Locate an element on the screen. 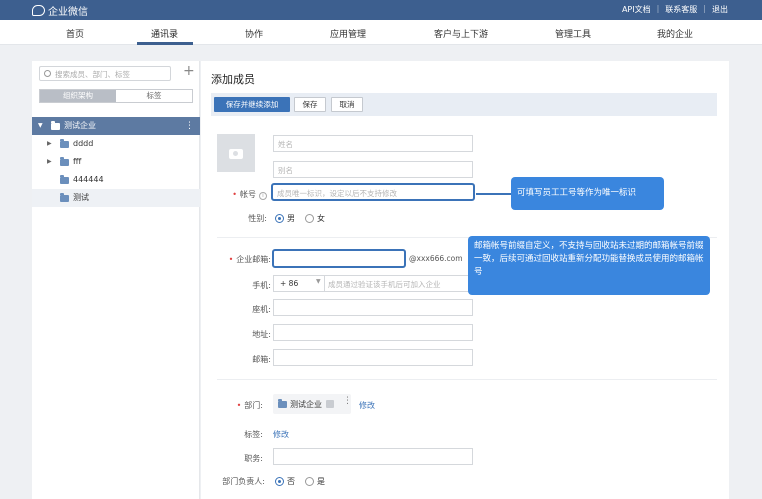 This screenshot has height=499, width=762. top-bar: 企业微信 API文档 | 联系客服 | 退出 is located at coordinates (381, 10).